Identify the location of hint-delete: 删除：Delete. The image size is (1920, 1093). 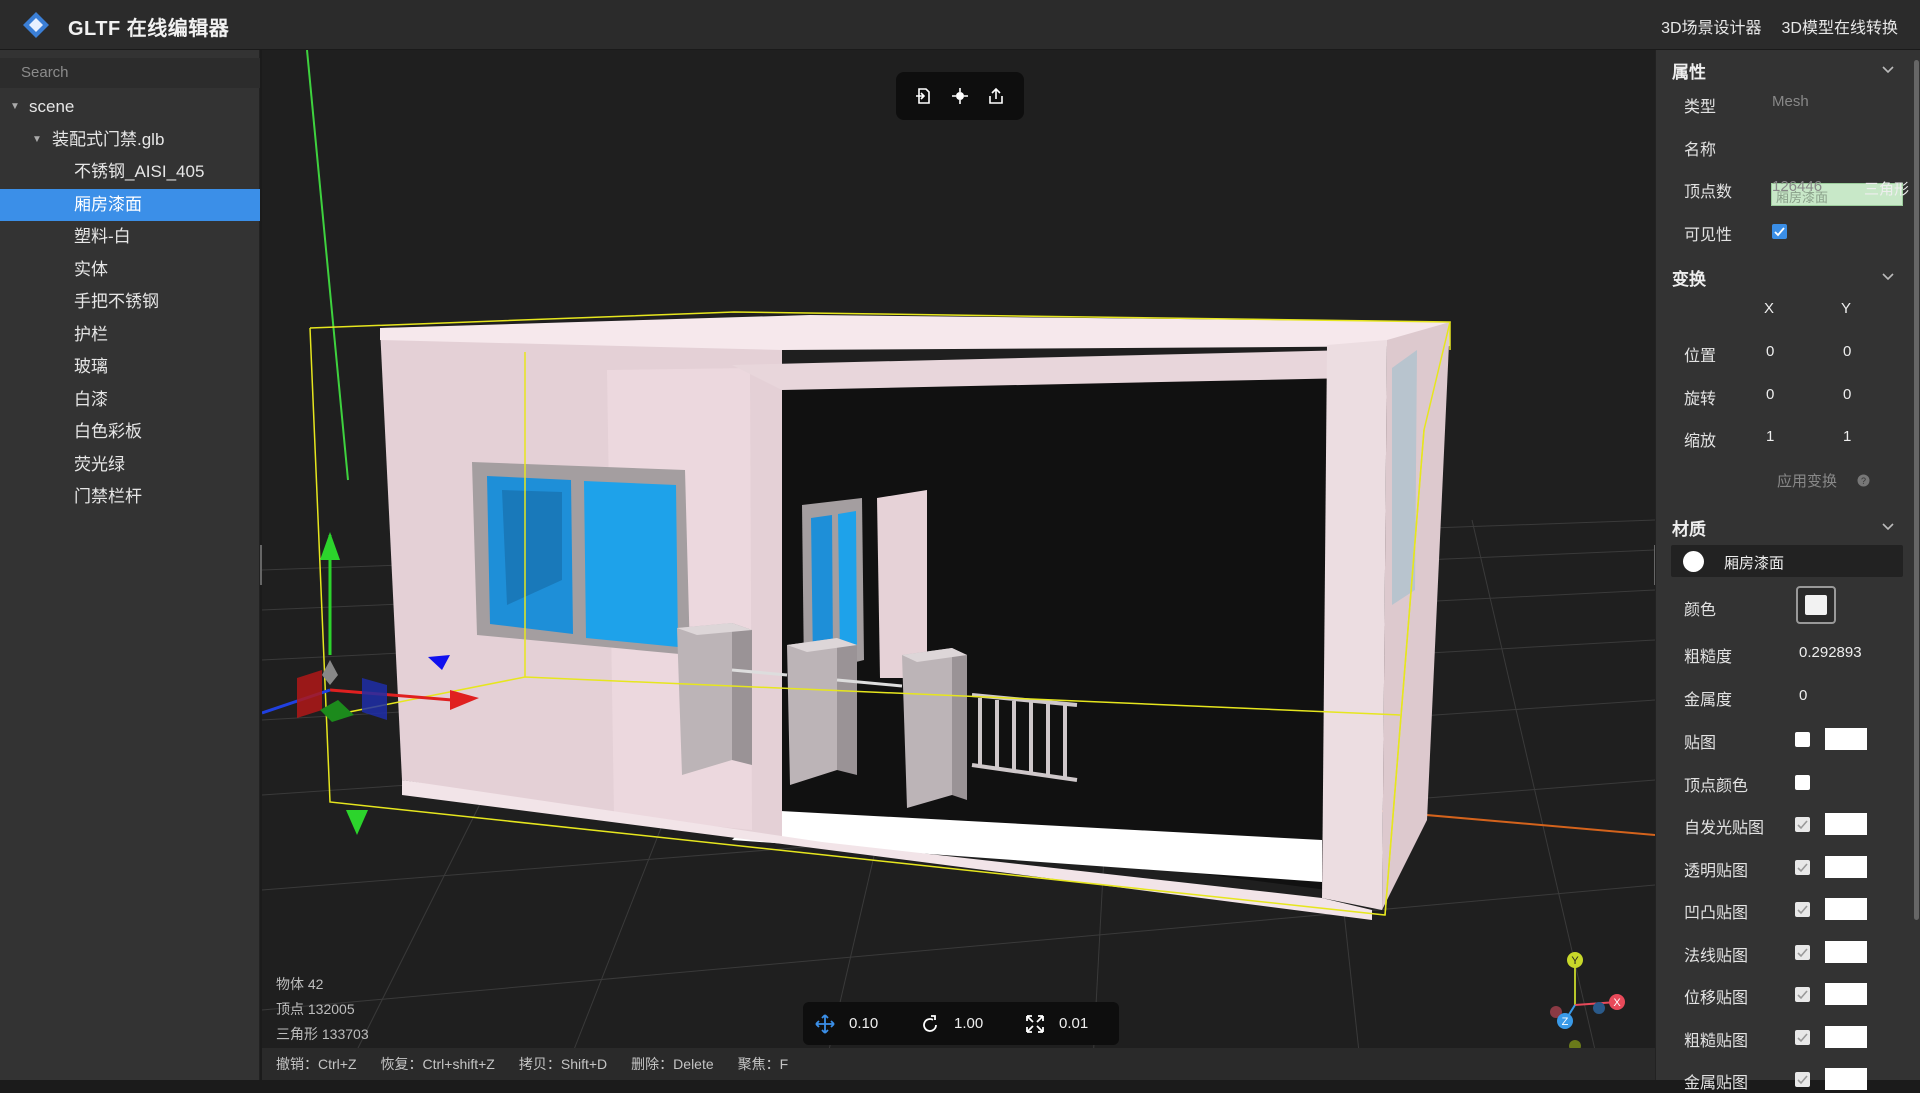
(672, 1064).